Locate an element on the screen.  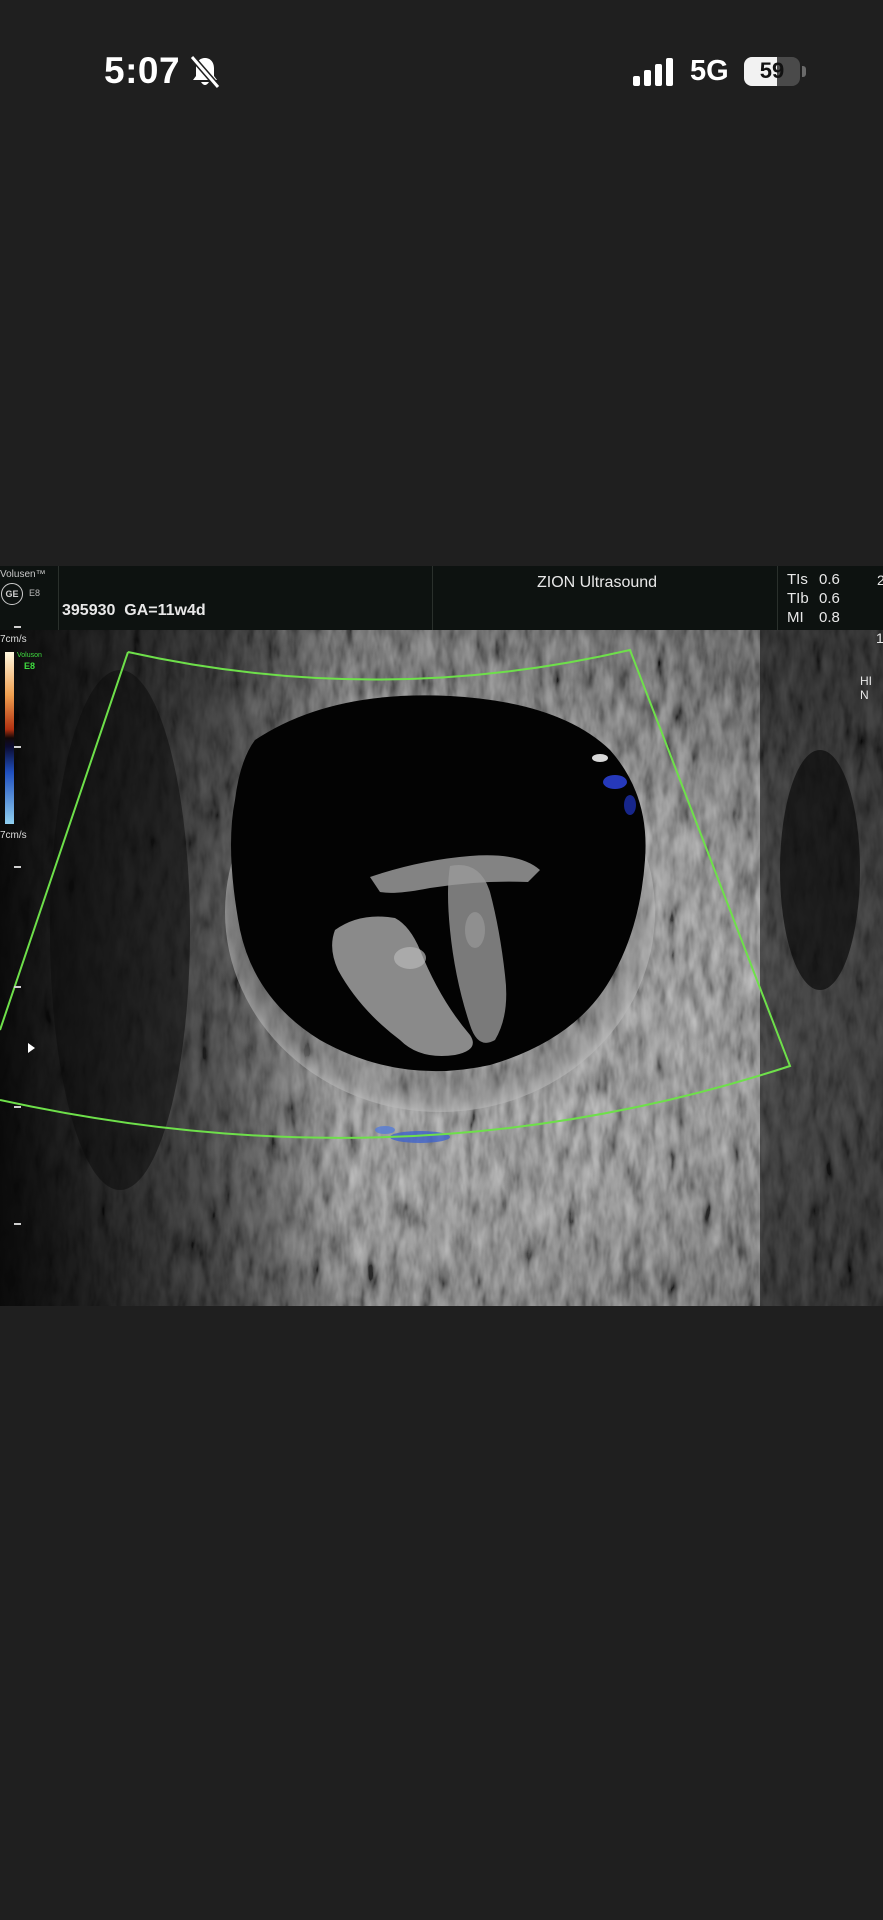
edge-text: 1 is located at coordinates (879, 638).